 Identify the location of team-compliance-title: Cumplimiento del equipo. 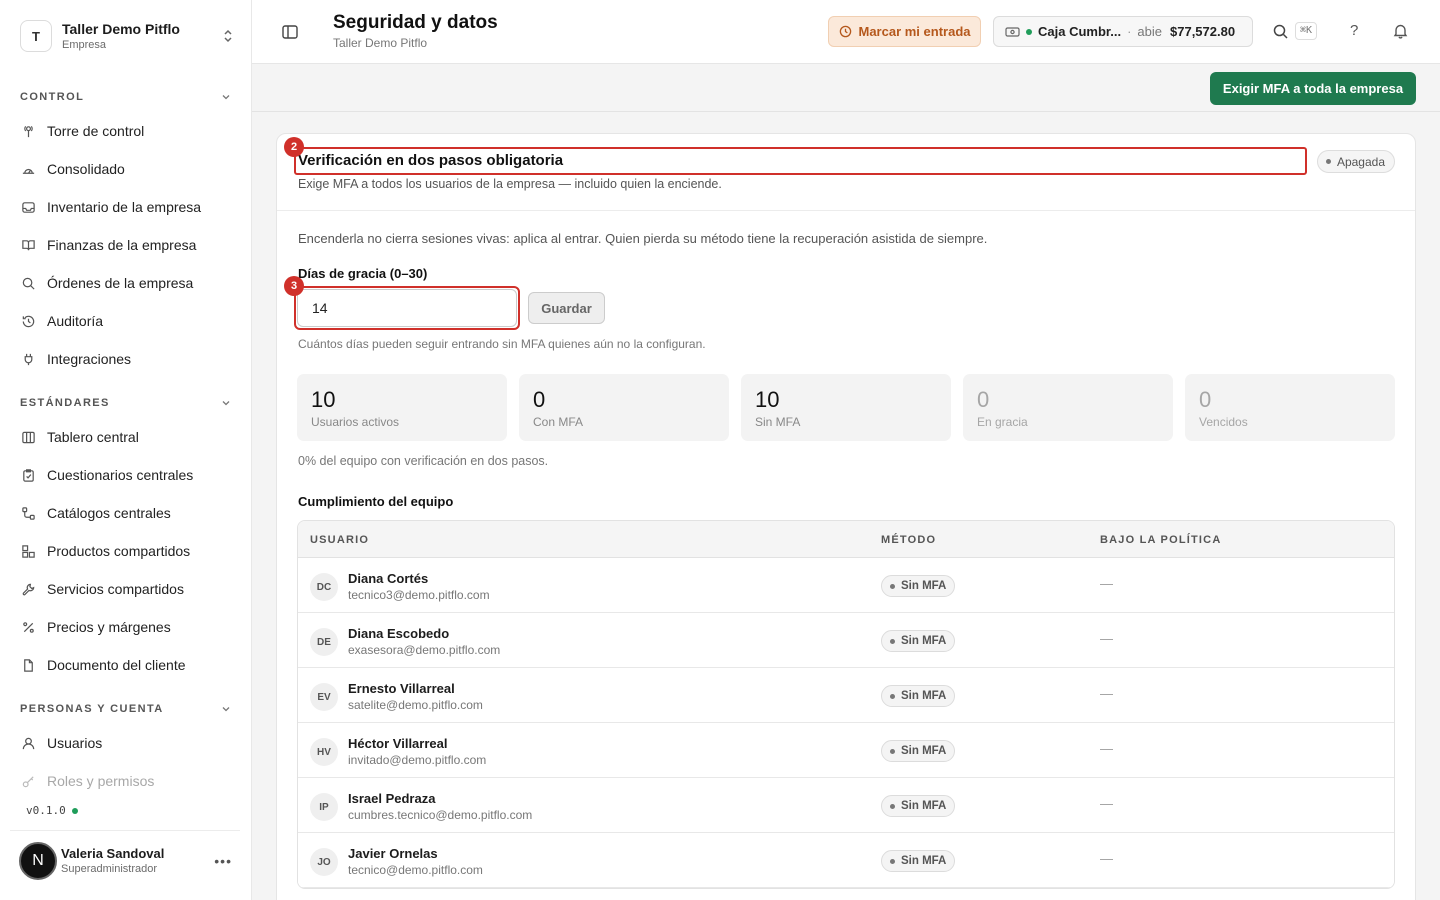
(376, 501).